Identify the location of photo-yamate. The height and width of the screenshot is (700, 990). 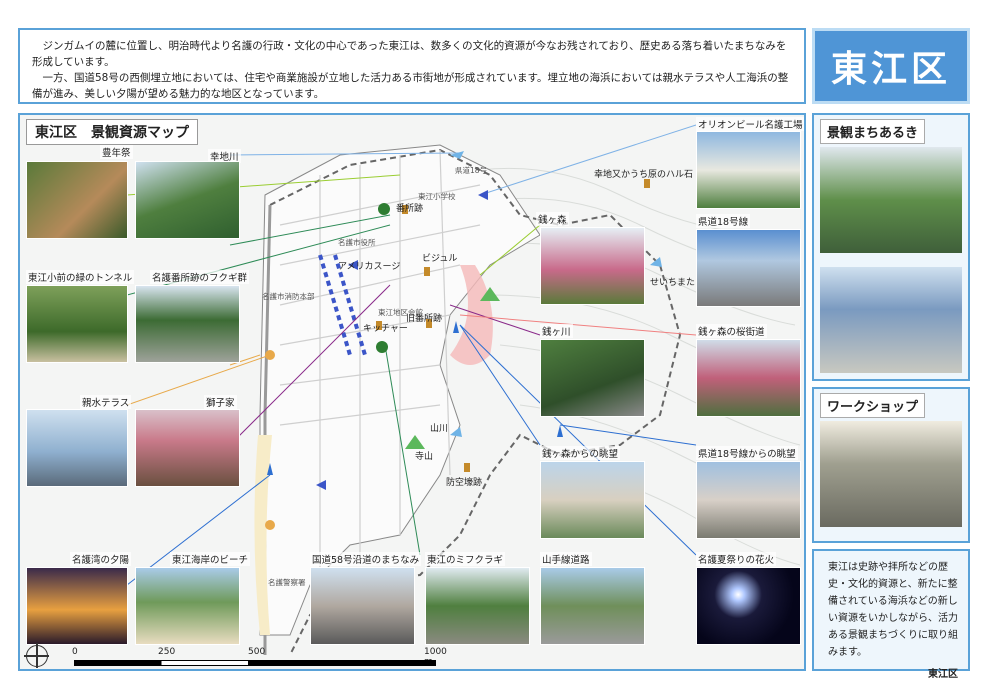
(592, 606).